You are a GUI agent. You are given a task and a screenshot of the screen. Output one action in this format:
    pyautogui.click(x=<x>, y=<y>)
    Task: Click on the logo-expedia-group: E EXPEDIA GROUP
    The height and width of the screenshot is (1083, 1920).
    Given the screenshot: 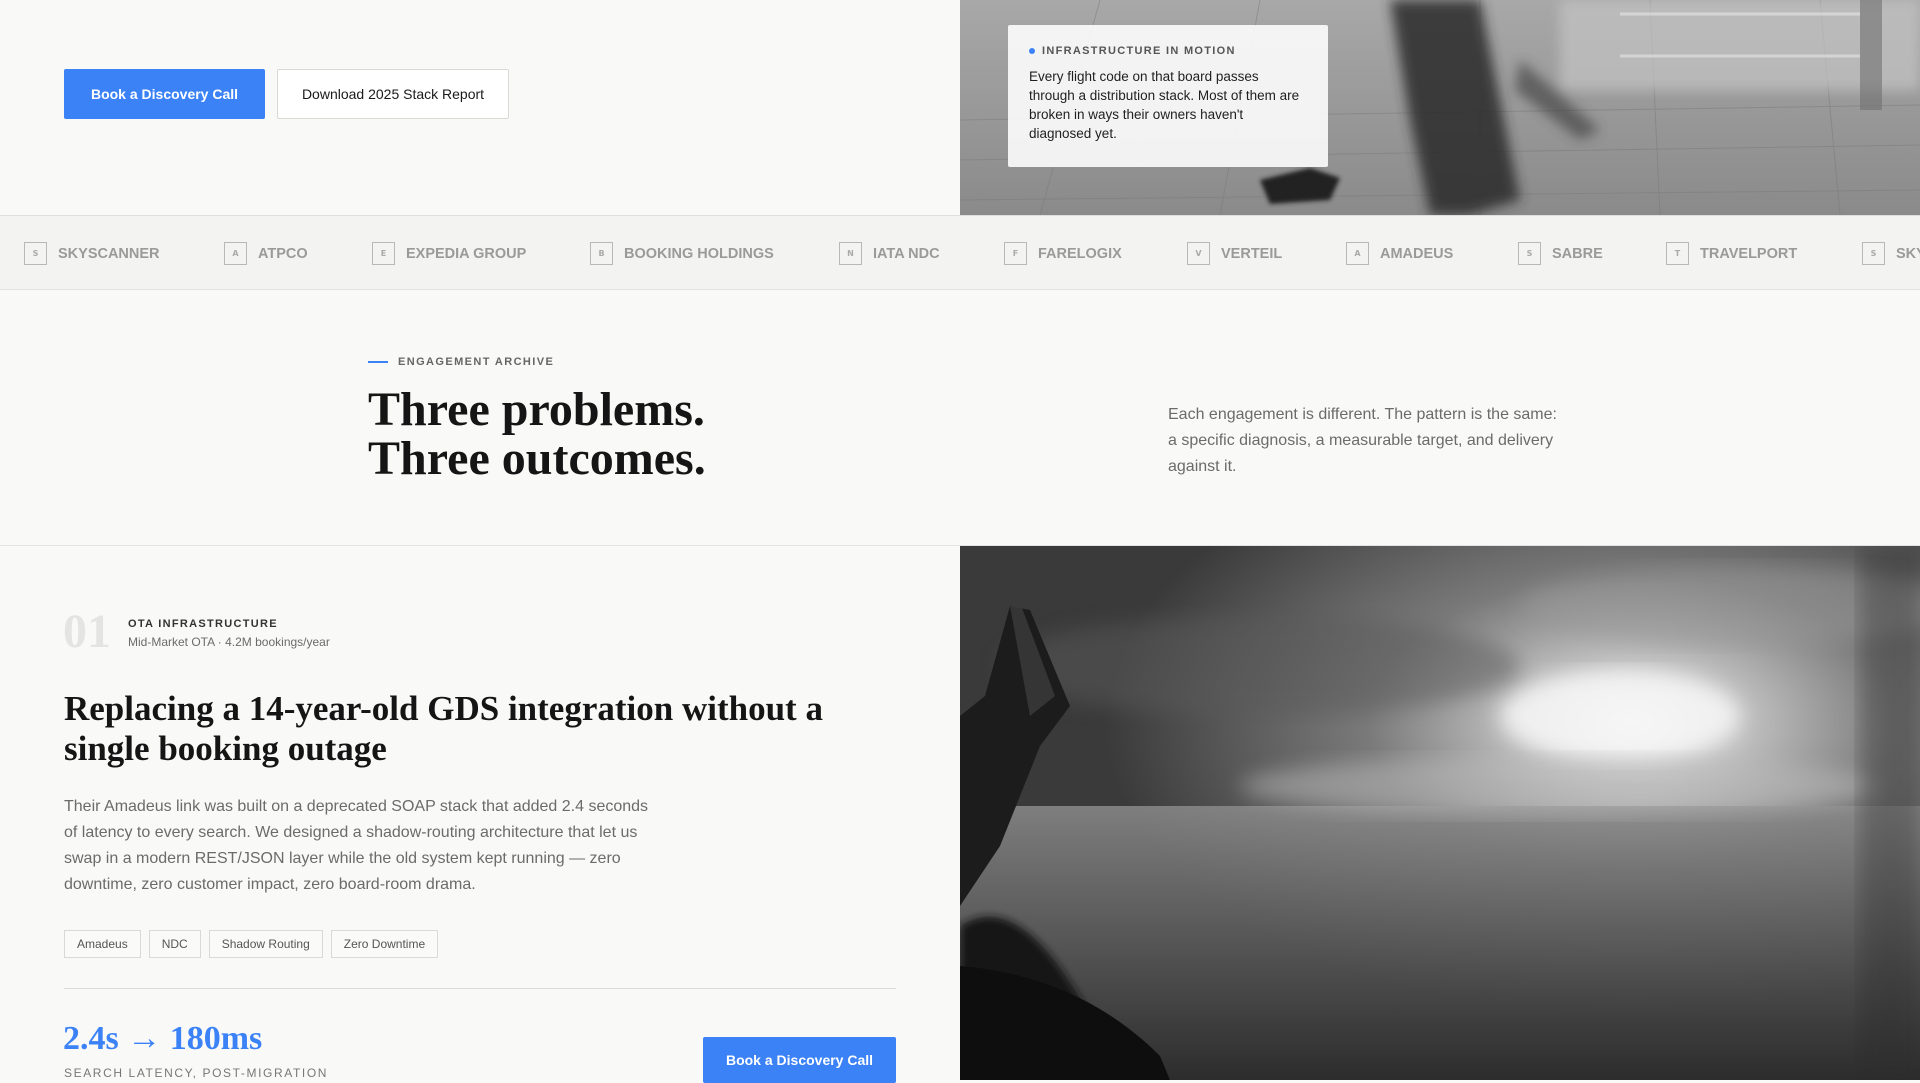 What is the action you would take?
    pyautogui.click(x=449, y=252)
    